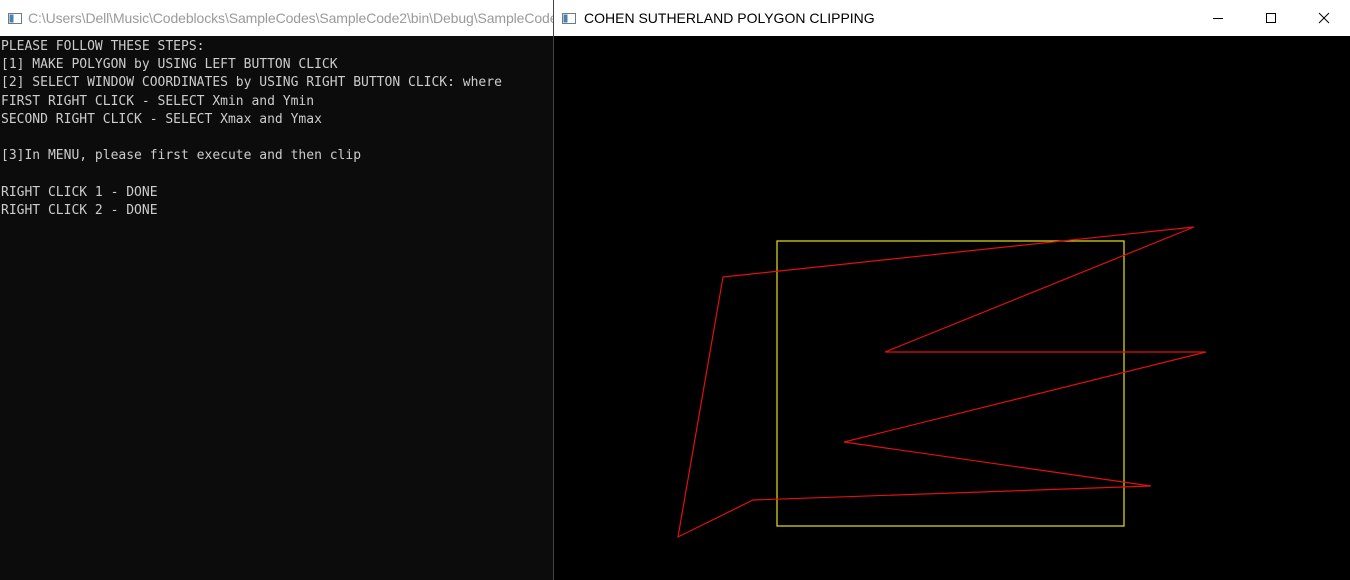 This screenshot has width=1350, height=580. Describe the element at coordinates (952, 18) in the screenshot. I see `graphics-titlebar: COHEN SUTHERLAND POLYGON CLIPPING` at that location.